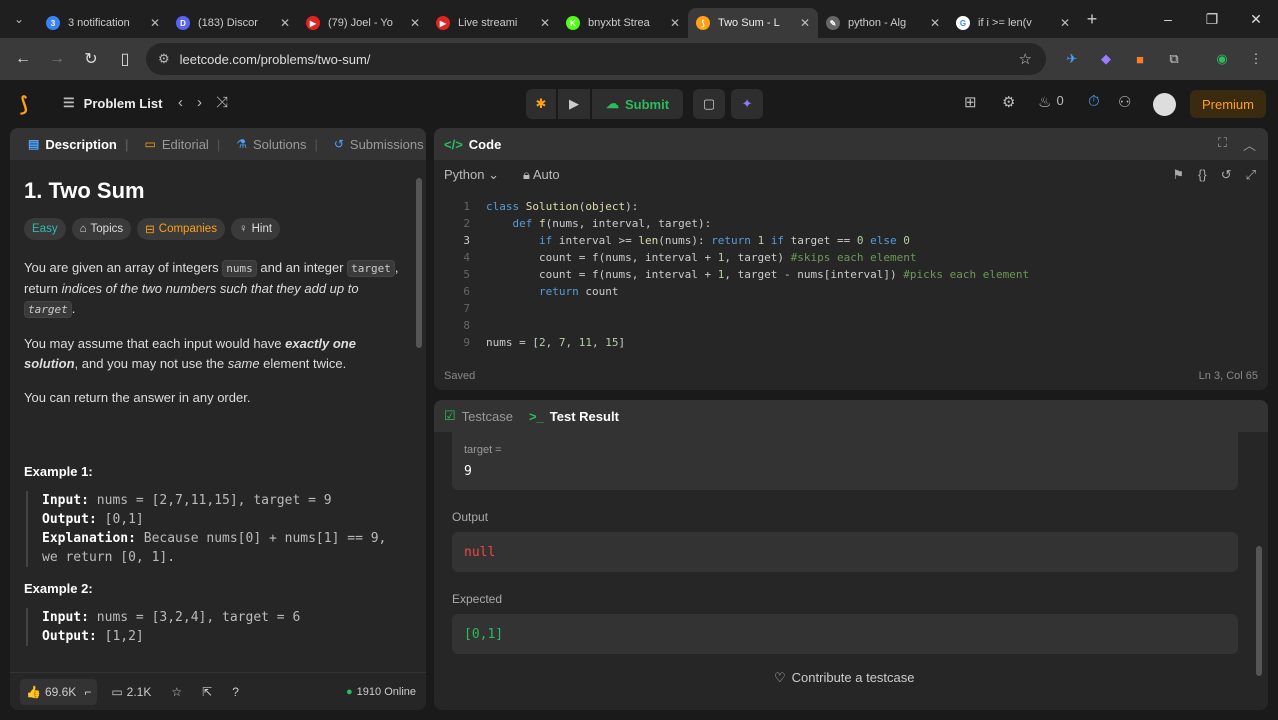 The width and height of the screenshot is (1278, 720). What do you see at coordinates (19, 19) in the screenshot?
I see `tab-search-icon: ⌄` at bounding box center [19, 19].